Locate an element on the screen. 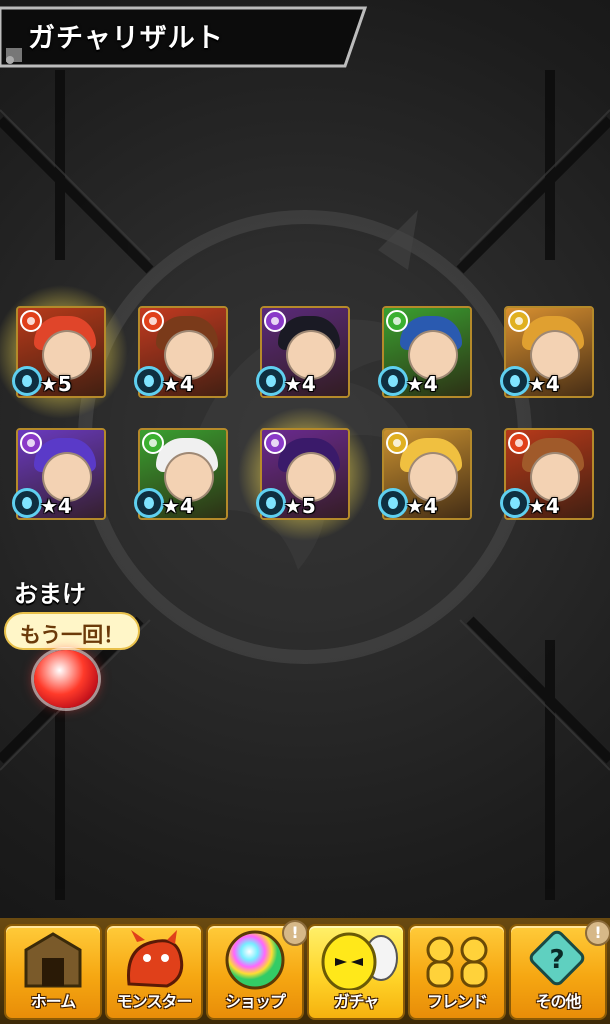 Image resolution: width=610 pixels, height=1024 pixels. bonus-orb-button is located at coordinates (66, 679).